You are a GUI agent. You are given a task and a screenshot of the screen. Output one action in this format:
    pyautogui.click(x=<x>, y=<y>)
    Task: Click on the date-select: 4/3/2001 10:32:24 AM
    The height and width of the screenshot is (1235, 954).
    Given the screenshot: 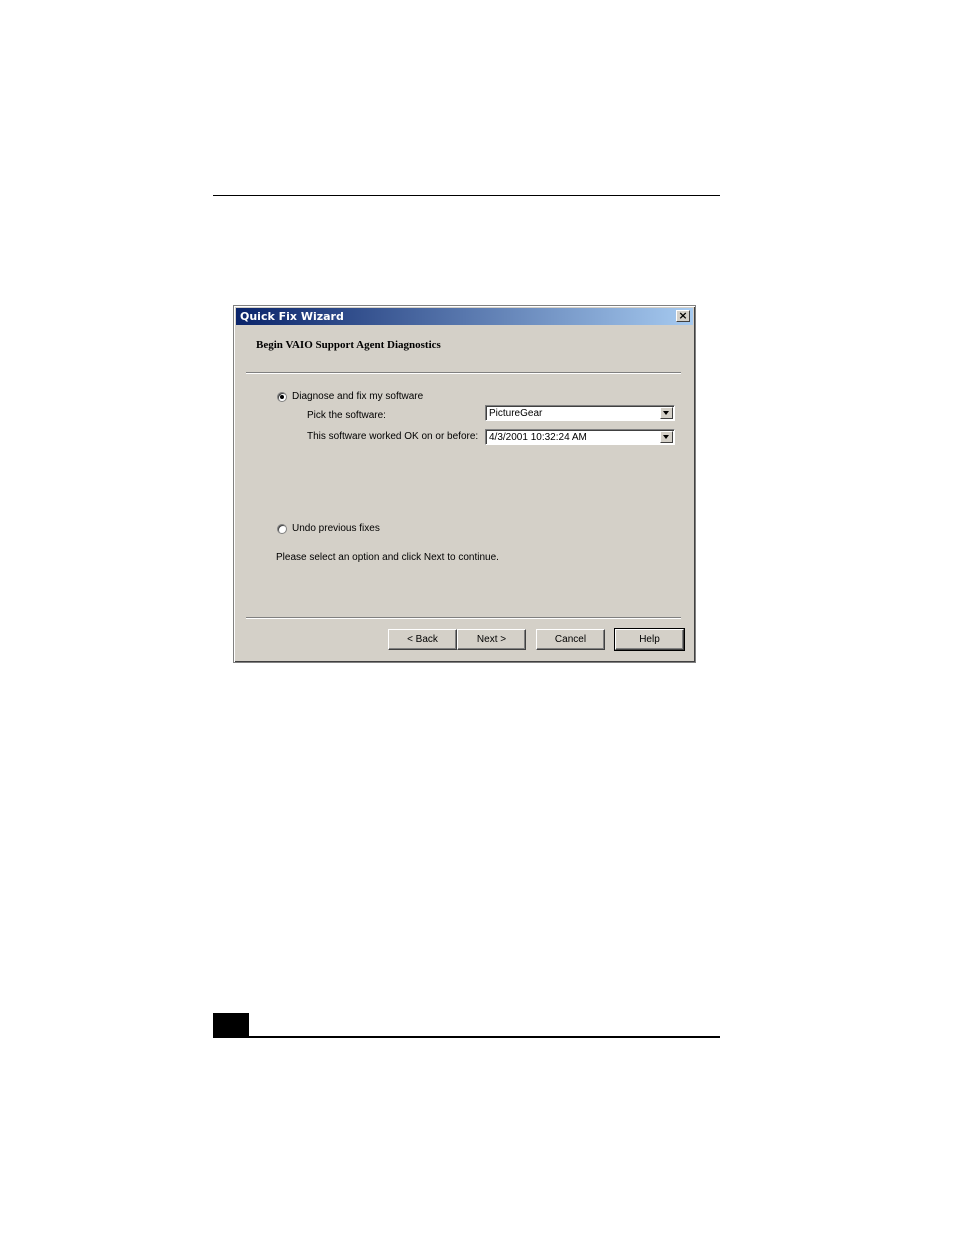 What is the action you would take?
    pyautogui.click(x=580, y=437)
    